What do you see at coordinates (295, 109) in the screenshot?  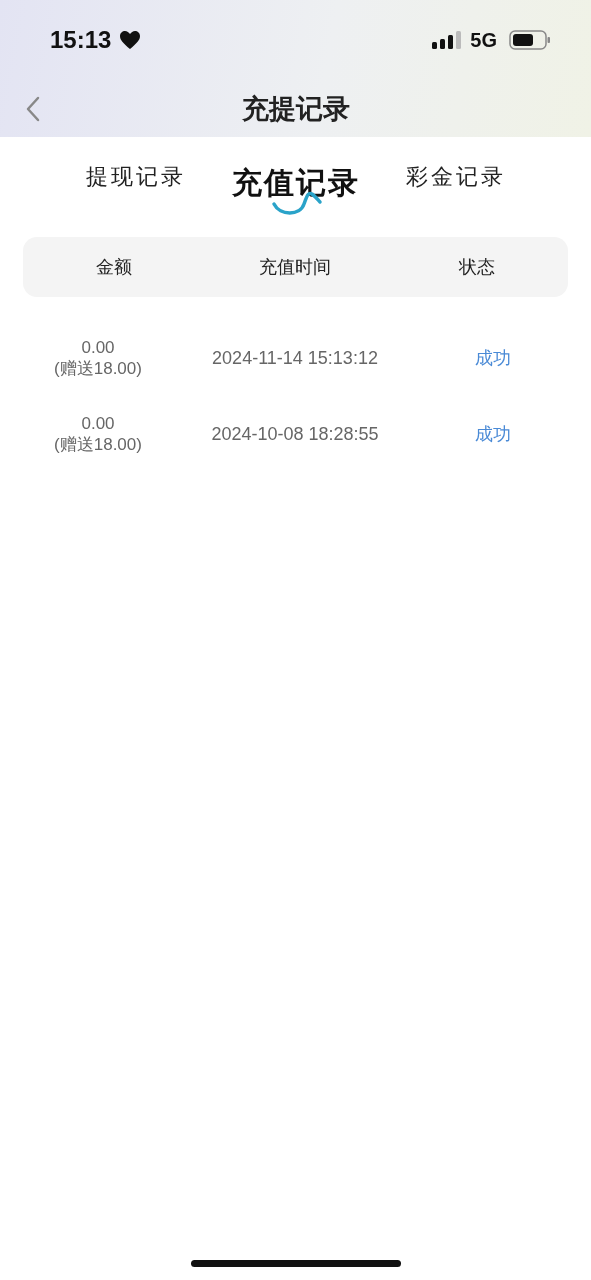 I see `page-title: 充提记录` at bounding box center [295, 109].